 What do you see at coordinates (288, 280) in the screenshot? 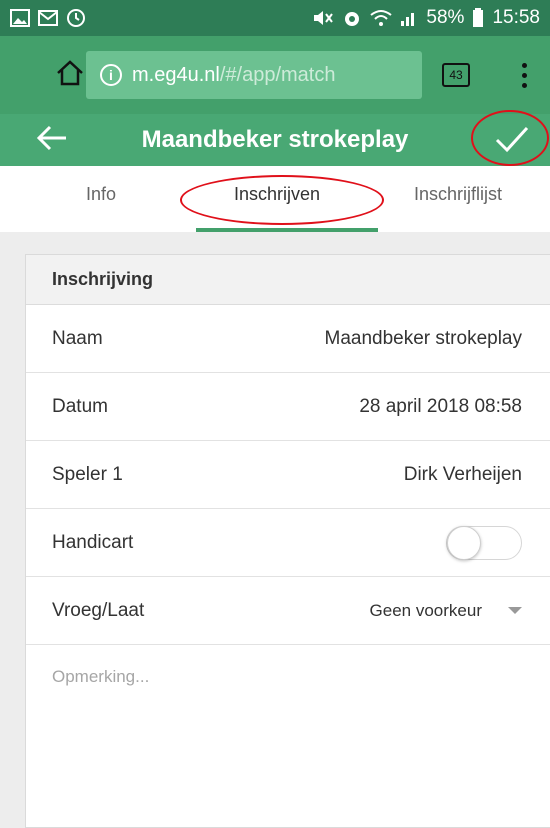
I see `section-title: Inschrijving` at bounding box center [288, 280].